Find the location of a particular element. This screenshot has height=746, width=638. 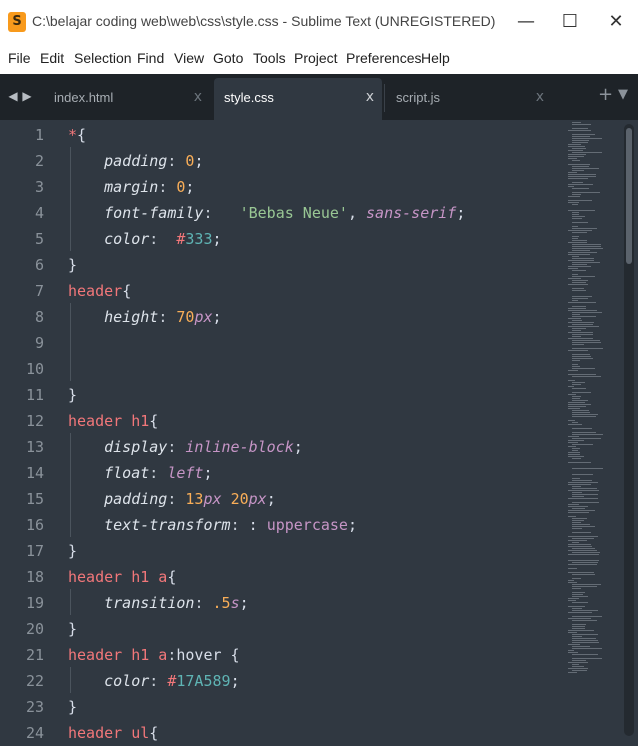

code-line: 24 header ul{ is located at coordinates (280, 733).